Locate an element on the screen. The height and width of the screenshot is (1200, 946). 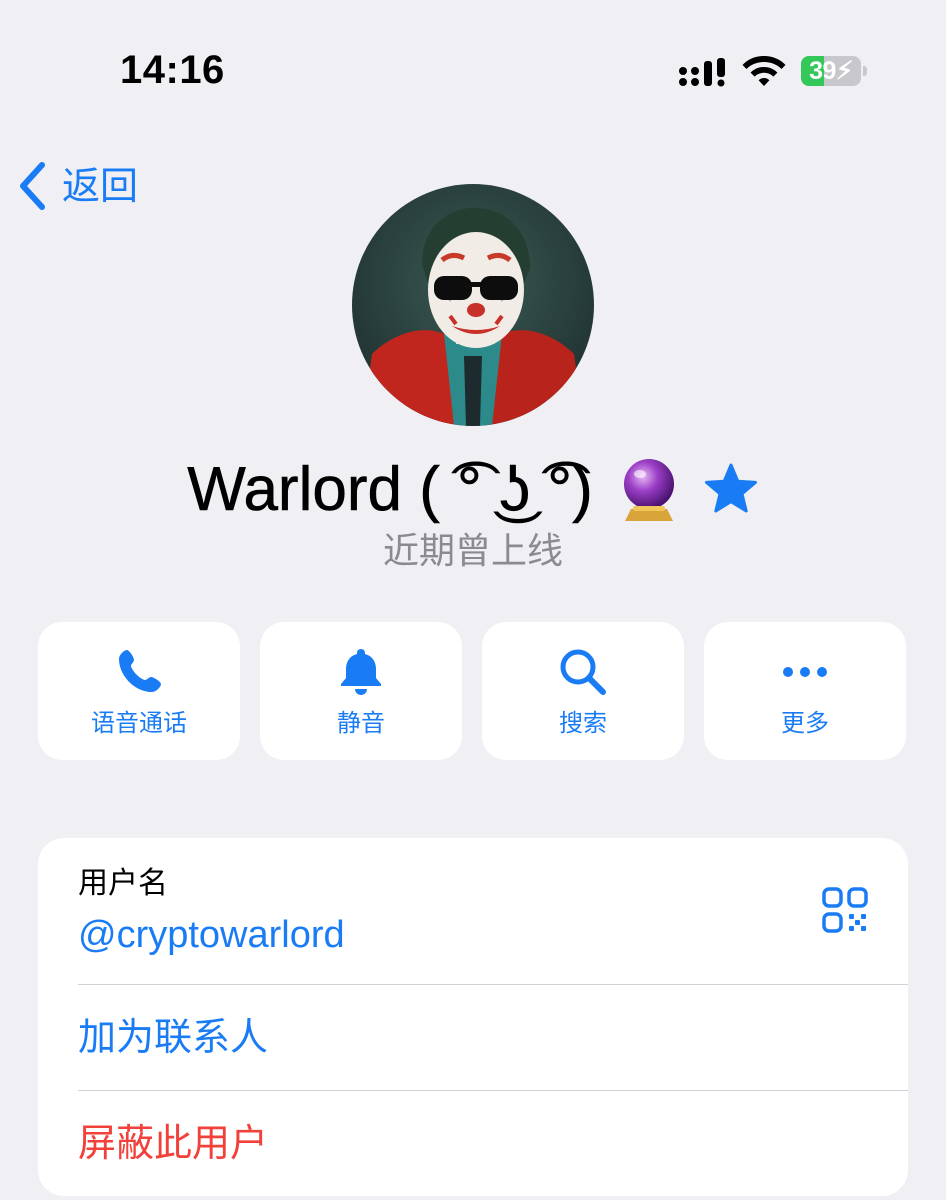
more-icon is located at coordinates (805, 672).